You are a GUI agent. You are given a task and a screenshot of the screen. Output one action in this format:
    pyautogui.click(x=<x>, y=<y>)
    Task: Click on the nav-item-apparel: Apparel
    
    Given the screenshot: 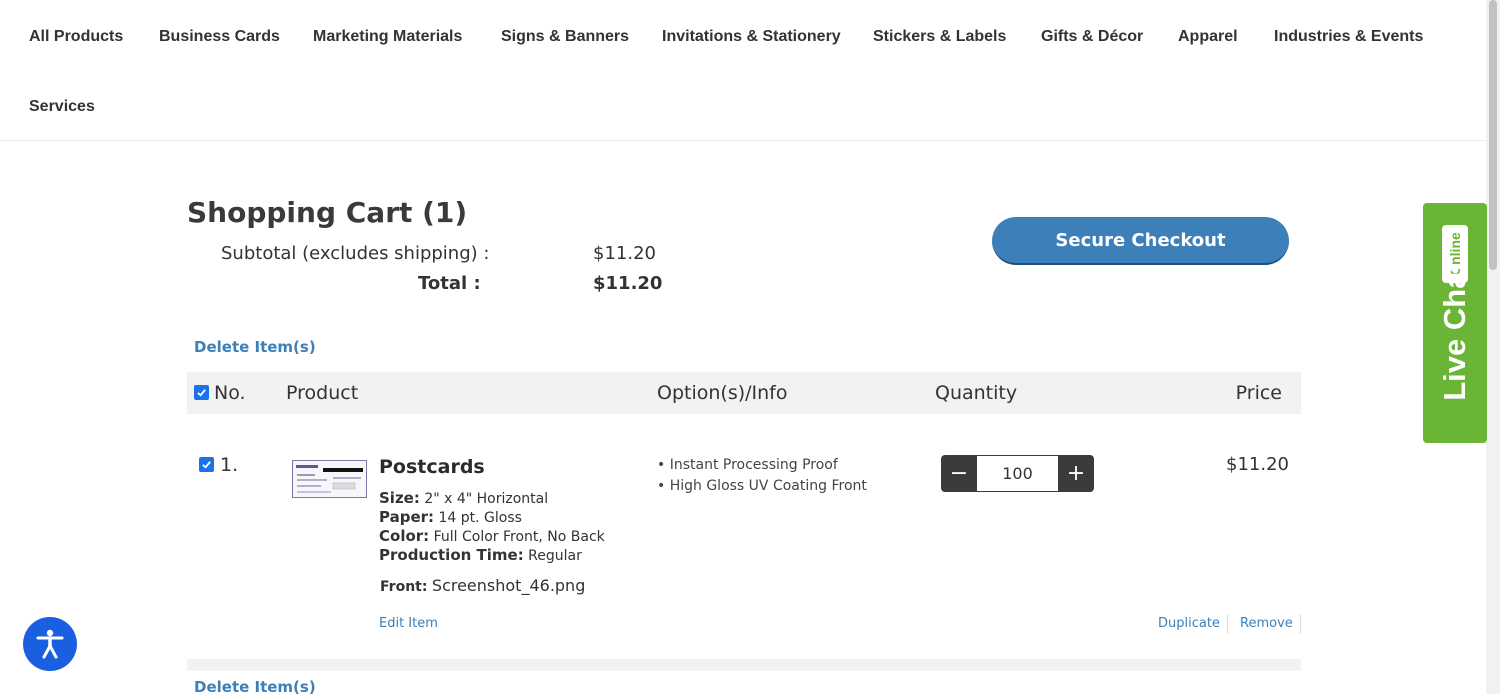 What is the action you would take?
    pyautogui.click(x=1208, y=37)
    